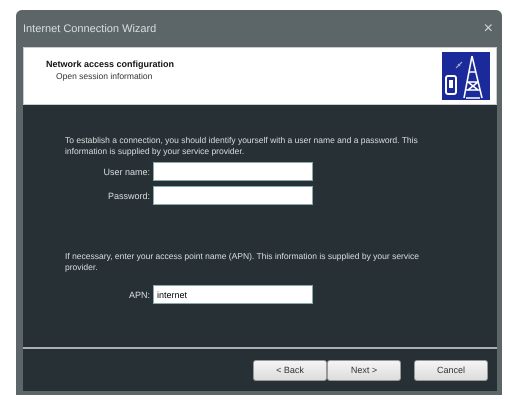 Image resolution: width=510 pixels, height=405 pixels. Describe the element at coordinates (242, 262) in the screenshot. I see `apn-text: If necessary, enter your access point name (APN). This information is supplied by your service provider.` at that location.